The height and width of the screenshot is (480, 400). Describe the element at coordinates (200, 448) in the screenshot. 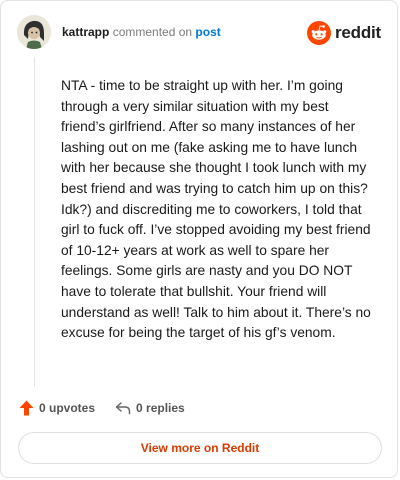

I see `view-more-button: View more on Reddit` at that location.